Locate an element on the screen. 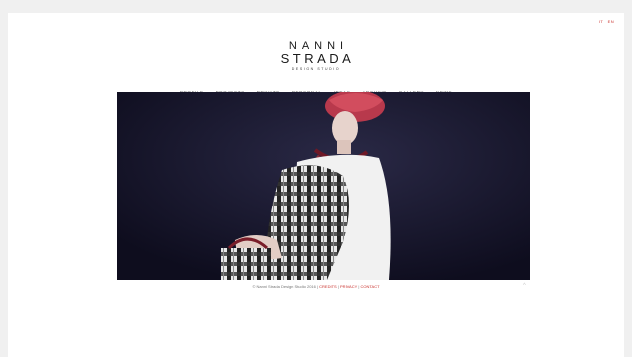 This screenshot has width=632, height=357. credits-link: CREDITS is located at coordinates (328, 286).